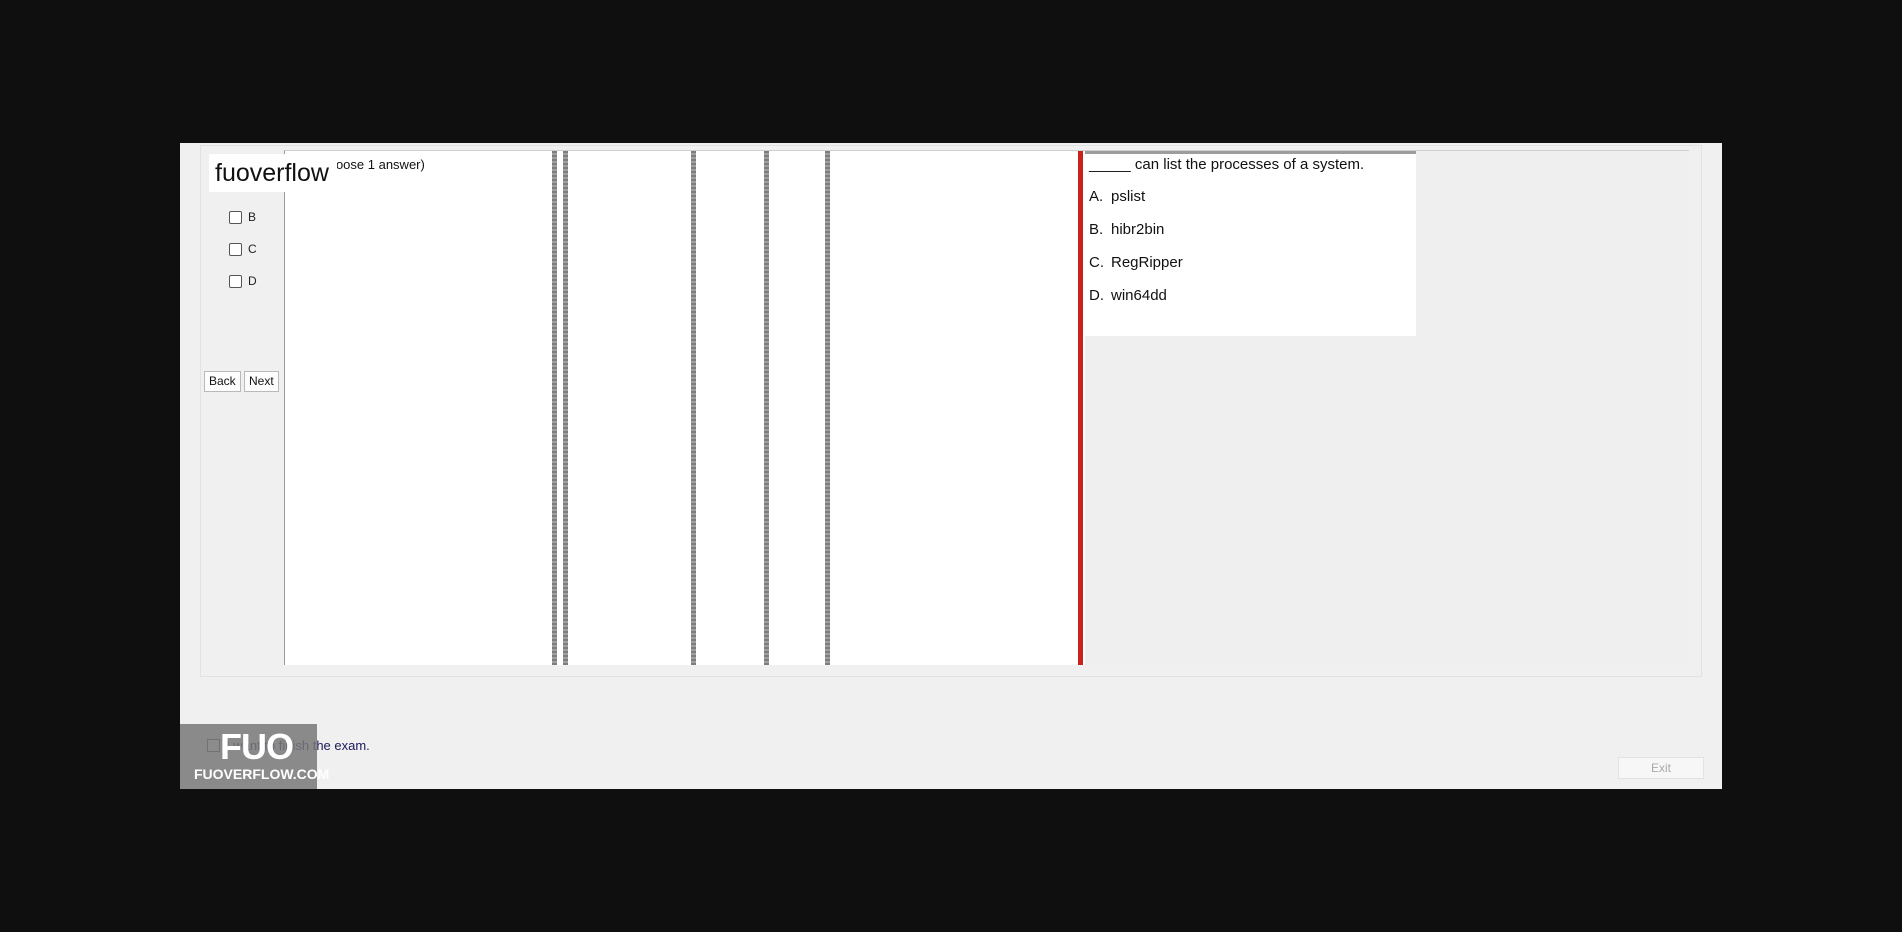 This screenshot has width=1902, height=932. Describe the element at coordinates (1138, 229) in the screenshot. I see `option-text: hibr2bin` at that location.